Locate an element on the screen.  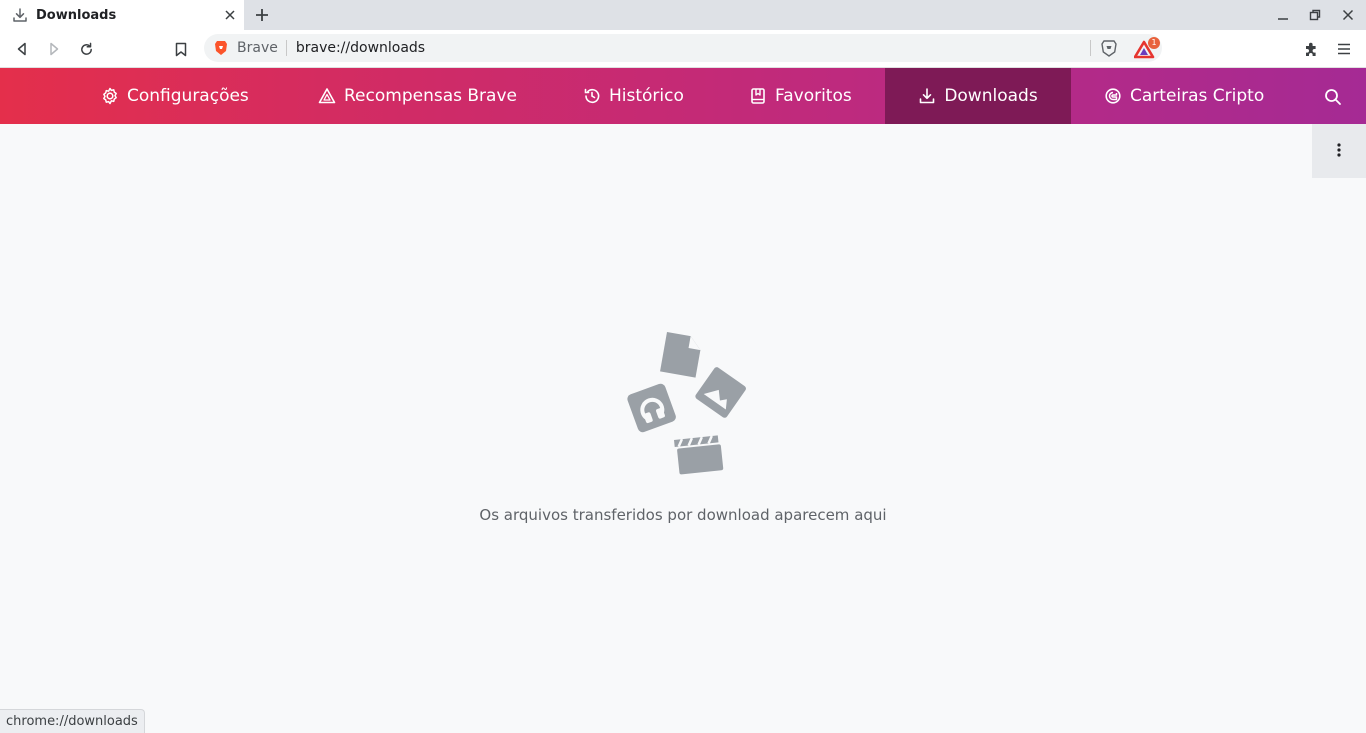
nav-favoritos: Favoritos is located at coordinates (800, 96).